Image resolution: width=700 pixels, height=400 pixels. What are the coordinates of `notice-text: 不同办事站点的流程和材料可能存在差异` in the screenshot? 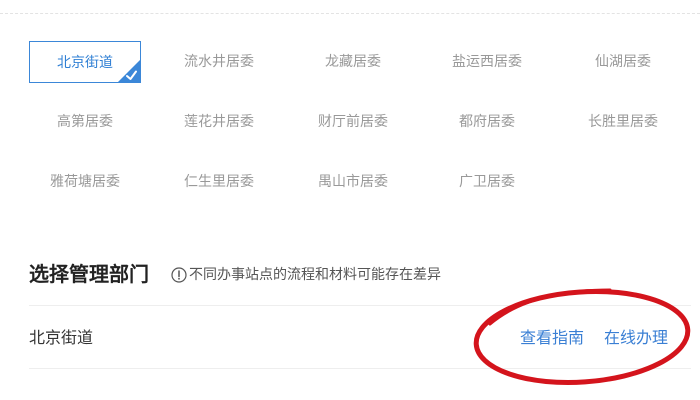 It's located at (315, 275).